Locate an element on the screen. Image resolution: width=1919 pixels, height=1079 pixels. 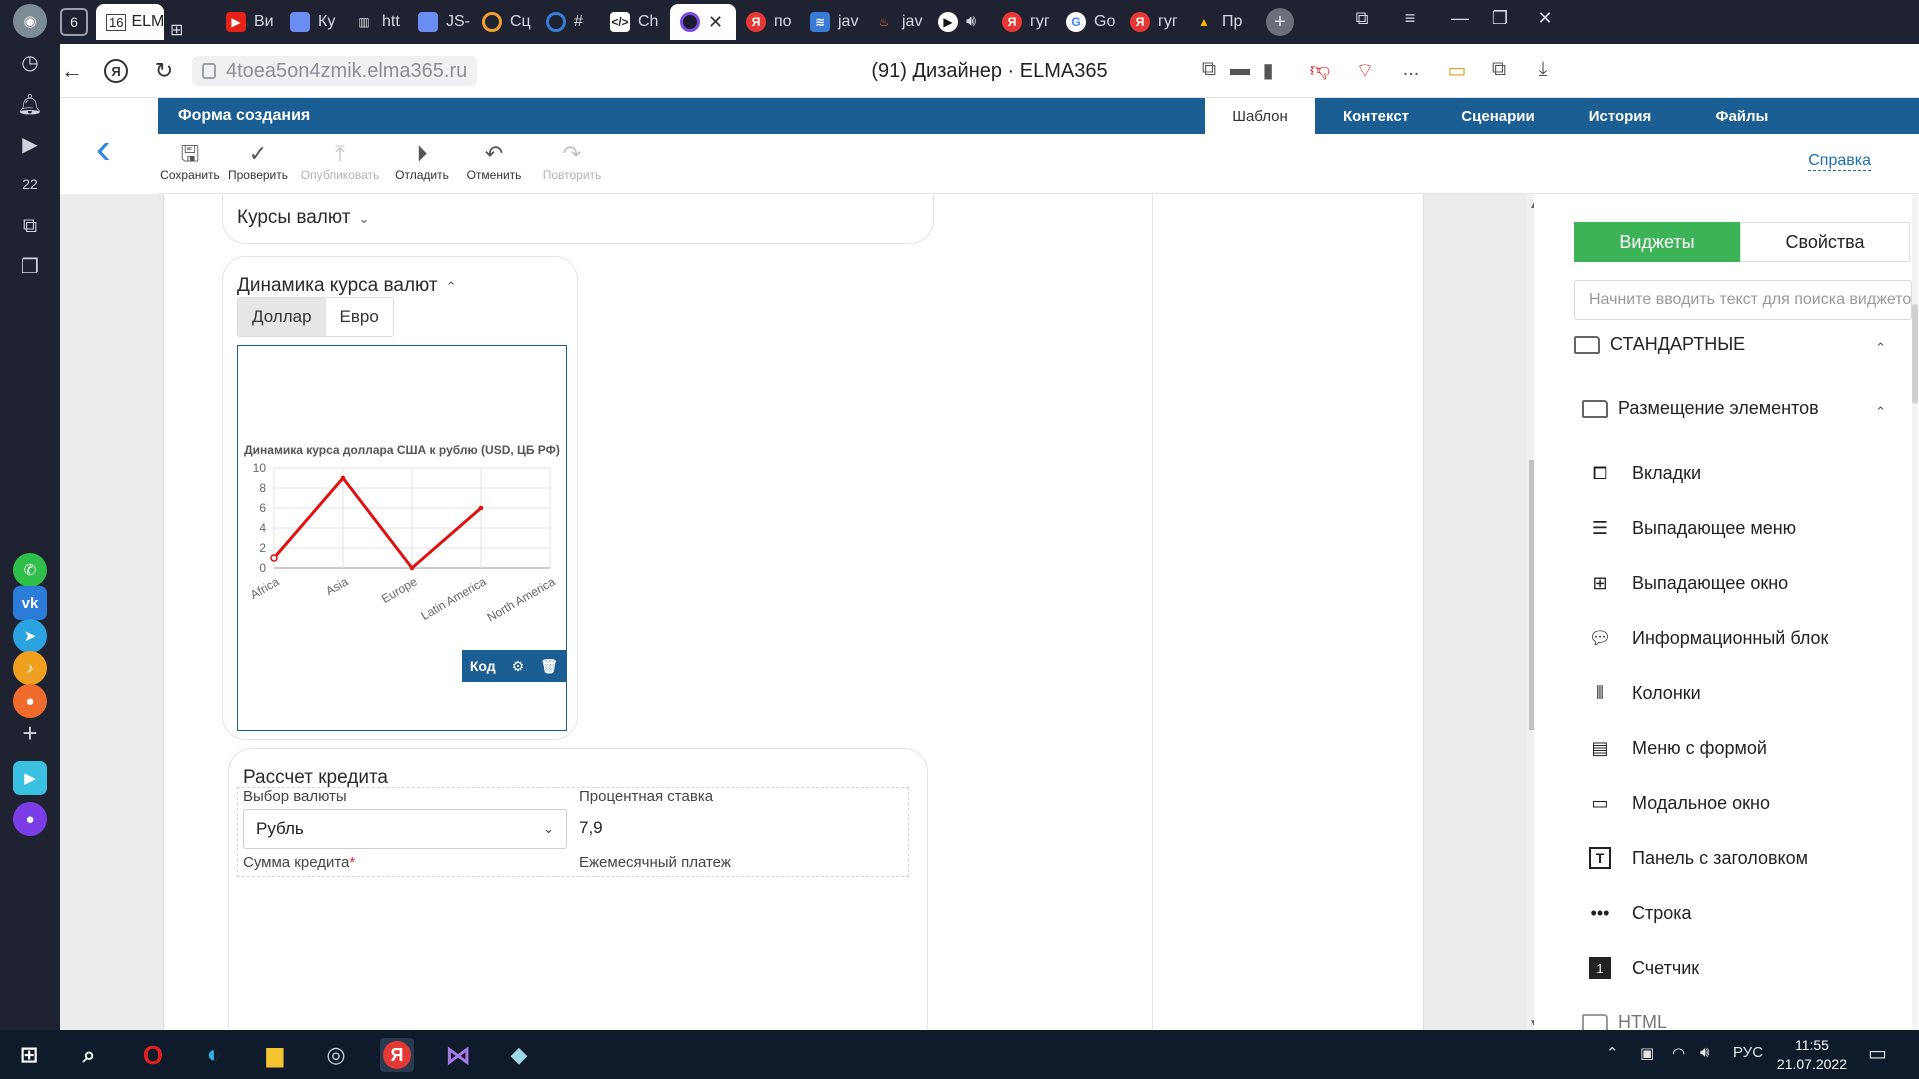
new-tab-button: + is located at coordinates (1280, 22).